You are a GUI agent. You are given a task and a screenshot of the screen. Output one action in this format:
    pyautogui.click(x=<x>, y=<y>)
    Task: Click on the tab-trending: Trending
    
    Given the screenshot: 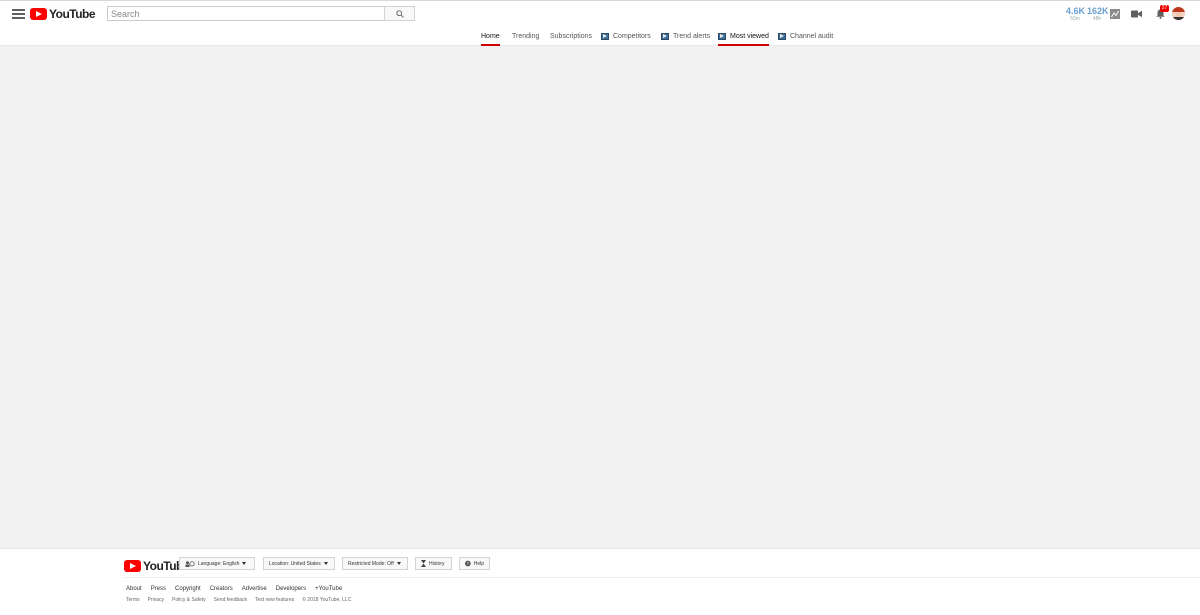 What is the action you would take?
    pyautogui.click(x=525, y=36)
    